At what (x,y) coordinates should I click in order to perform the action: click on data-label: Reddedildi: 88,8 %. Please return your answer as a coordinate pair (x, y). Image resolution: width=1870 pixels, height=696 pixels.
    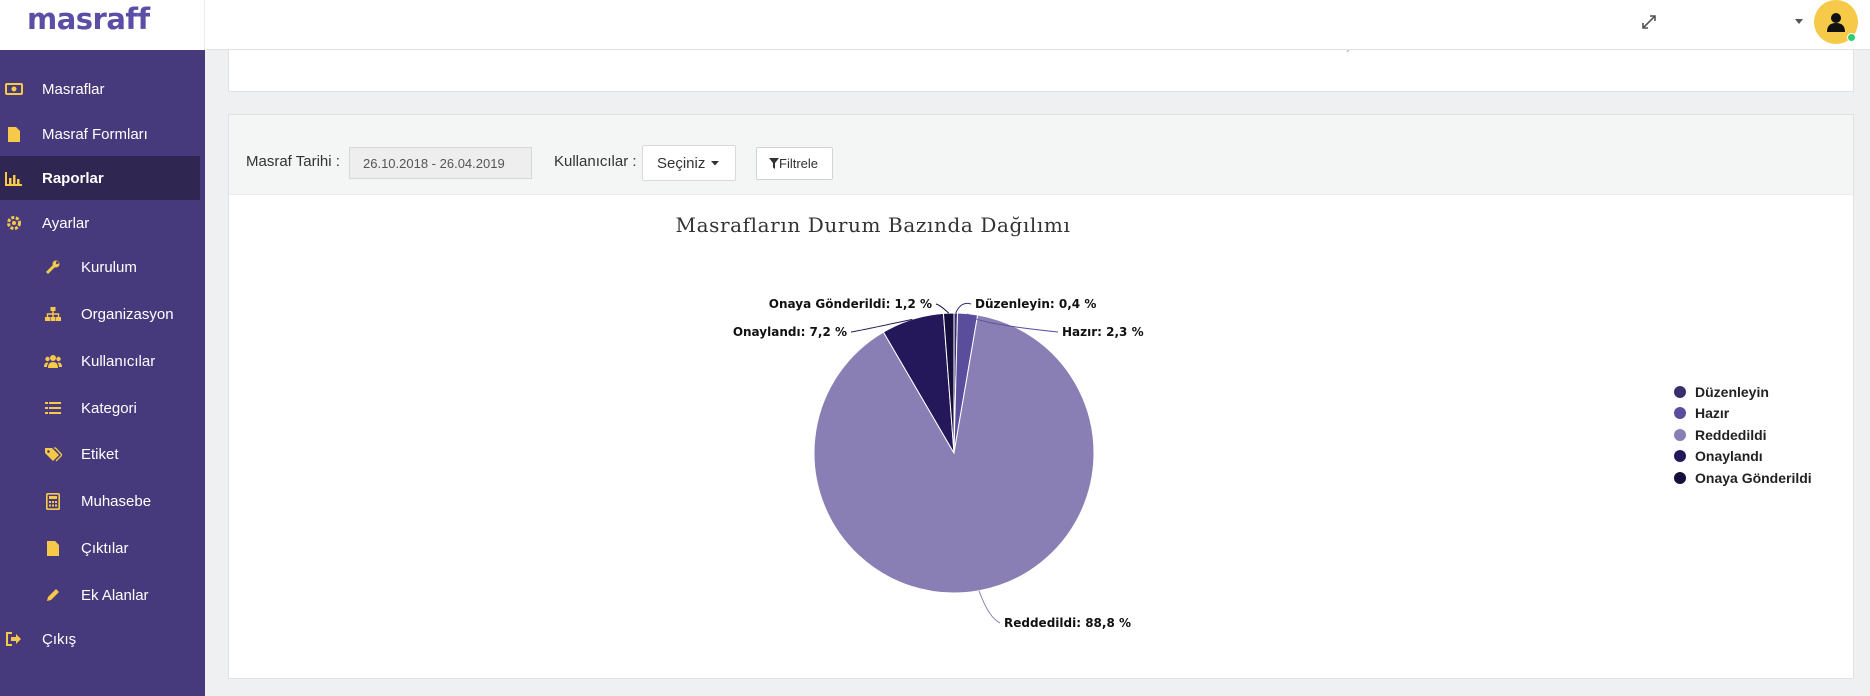
    Looking at the image, I should click on (1067, 623).